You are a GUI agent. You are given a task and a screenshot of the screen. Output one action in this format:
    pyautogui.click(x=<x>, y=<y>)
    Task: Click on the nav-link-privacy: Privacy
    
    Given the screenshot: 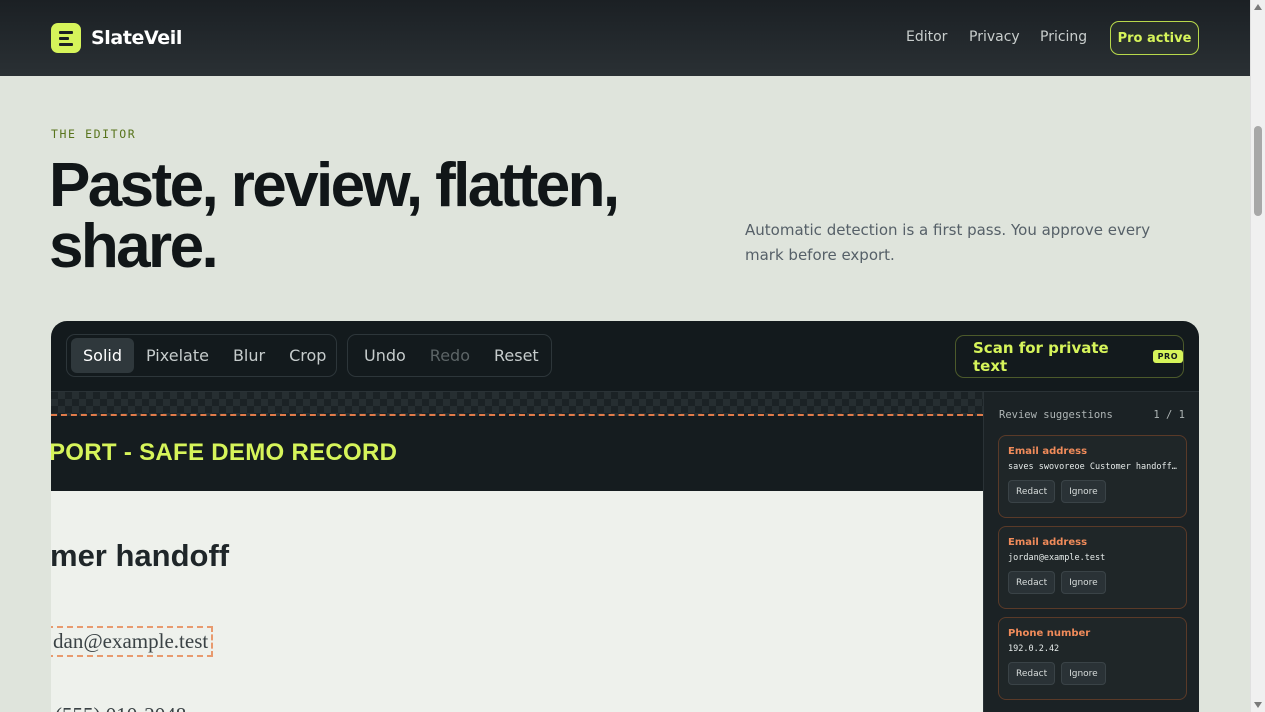 What is the action you would take?
    pyautogui.click(x=994, y=37)
    